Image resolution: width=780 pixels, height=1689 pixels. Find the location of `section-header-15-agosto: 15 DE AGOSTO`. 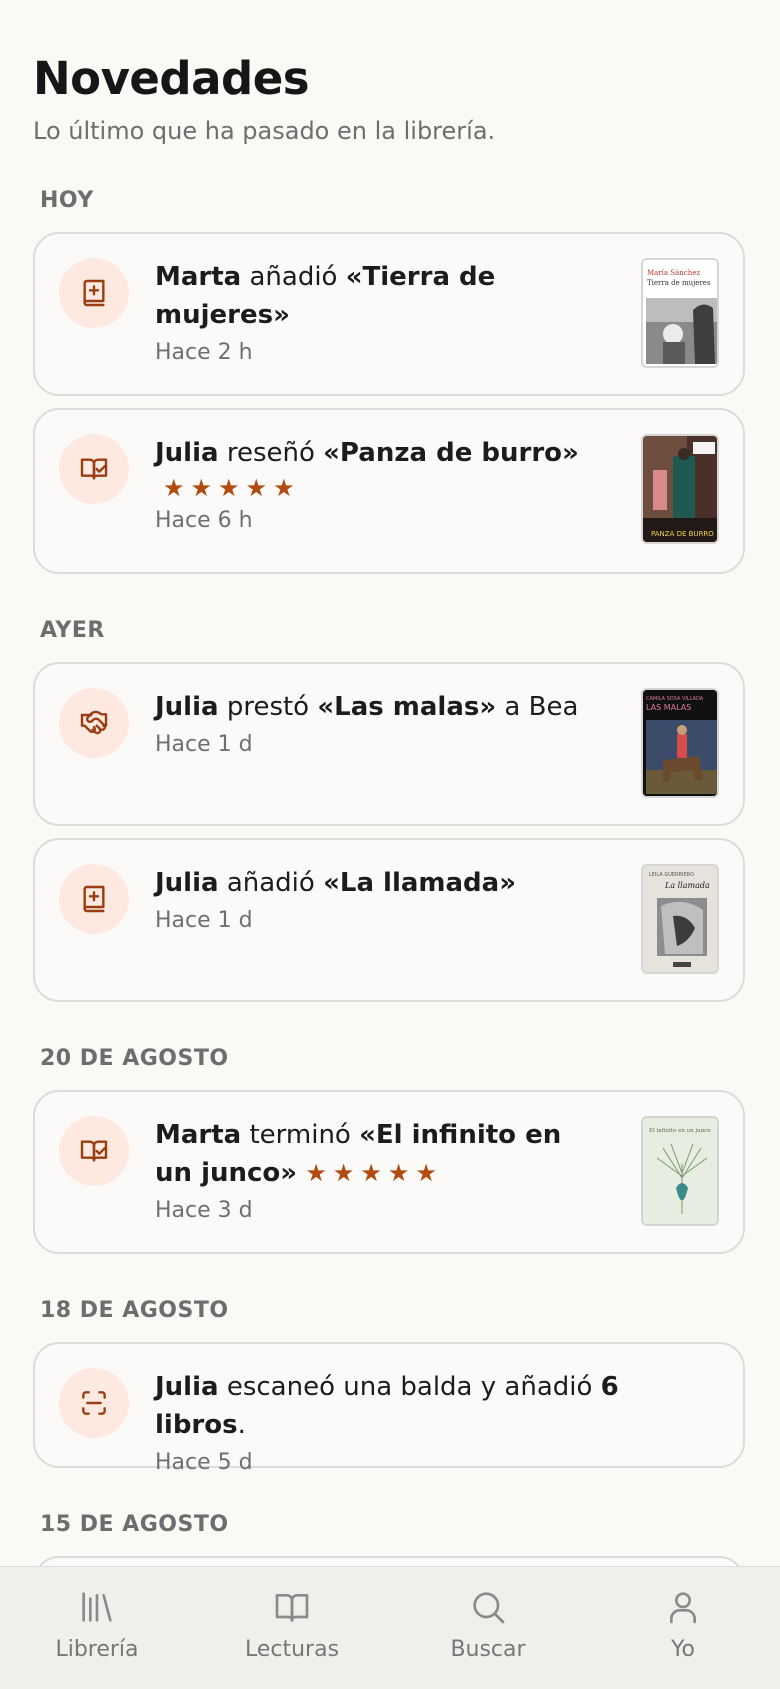

section-header-15-agosto: 15 DE AGOSTO is located at coordinates (134, 1524).